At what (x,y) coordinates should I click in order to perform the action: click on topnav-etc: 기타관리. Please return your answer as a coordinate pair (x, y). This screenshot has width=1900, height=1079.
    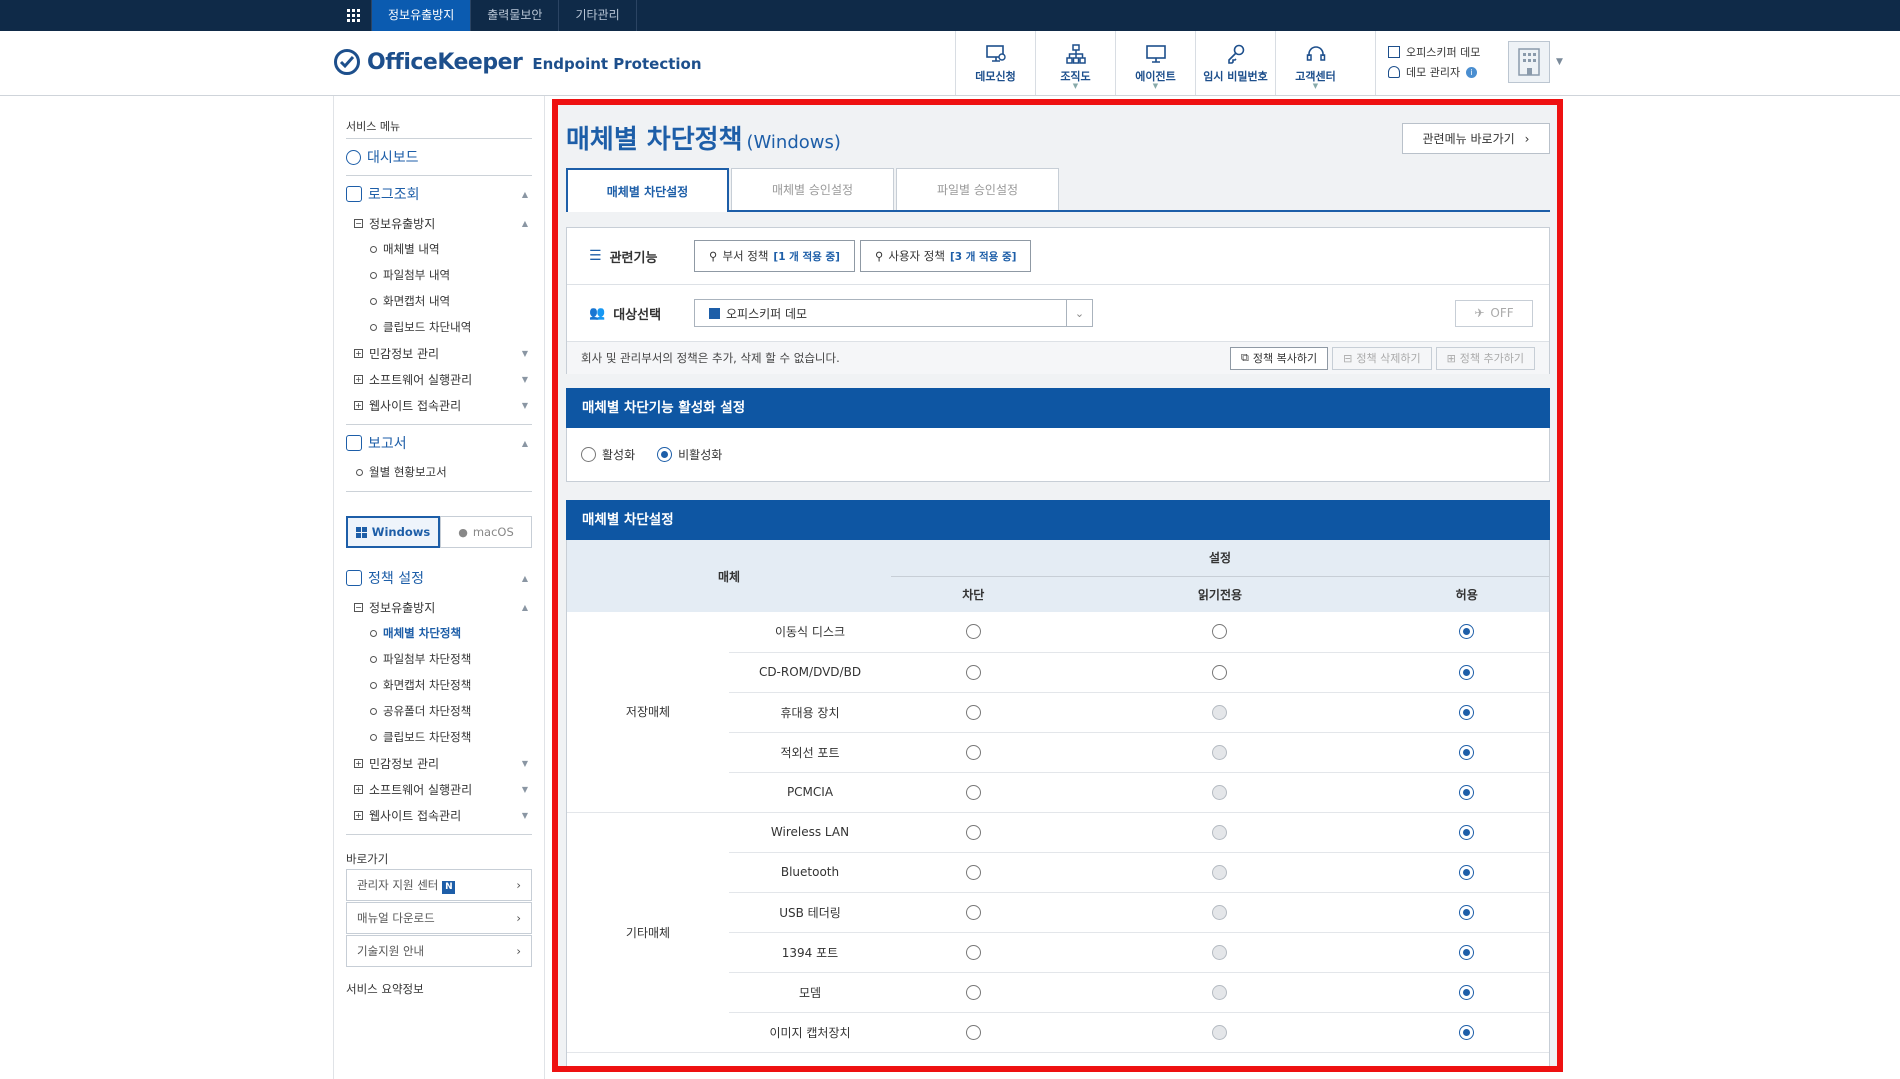
    Looking at the image, I should click on (598, 15).